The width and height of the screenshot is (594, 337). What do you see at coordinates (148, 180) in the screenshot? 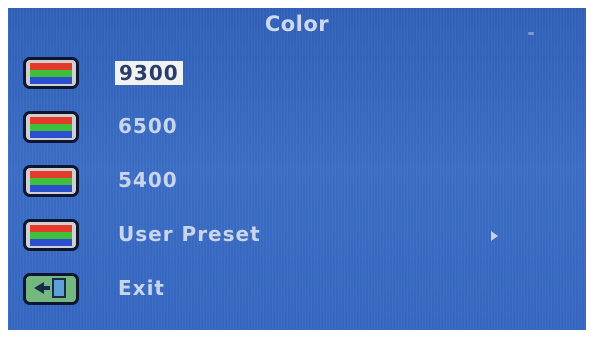
I see `menu-item-label: 5400` at bounding box center [148, 180].